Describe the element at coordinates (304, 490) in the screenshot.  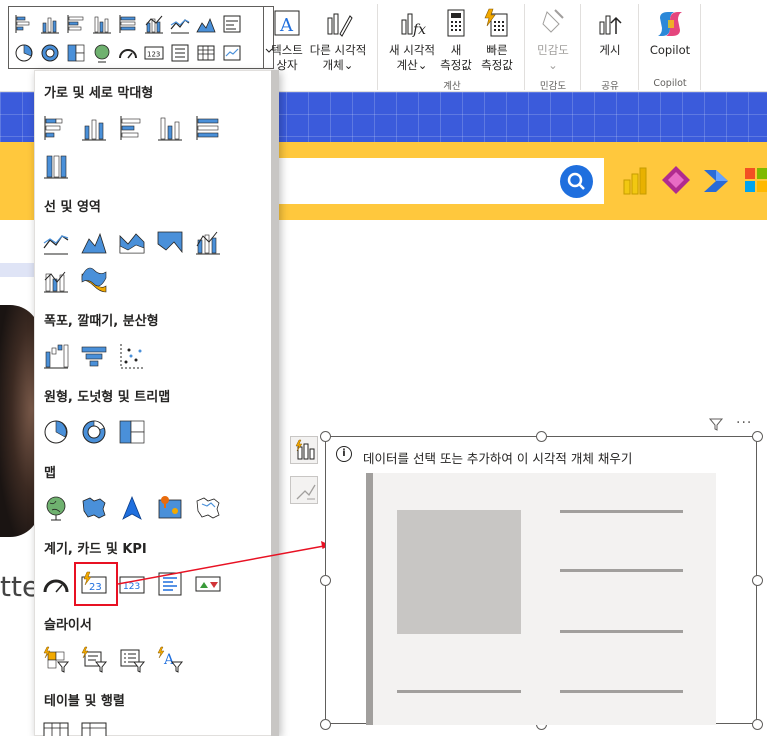
I see `analytics-button` at that location.